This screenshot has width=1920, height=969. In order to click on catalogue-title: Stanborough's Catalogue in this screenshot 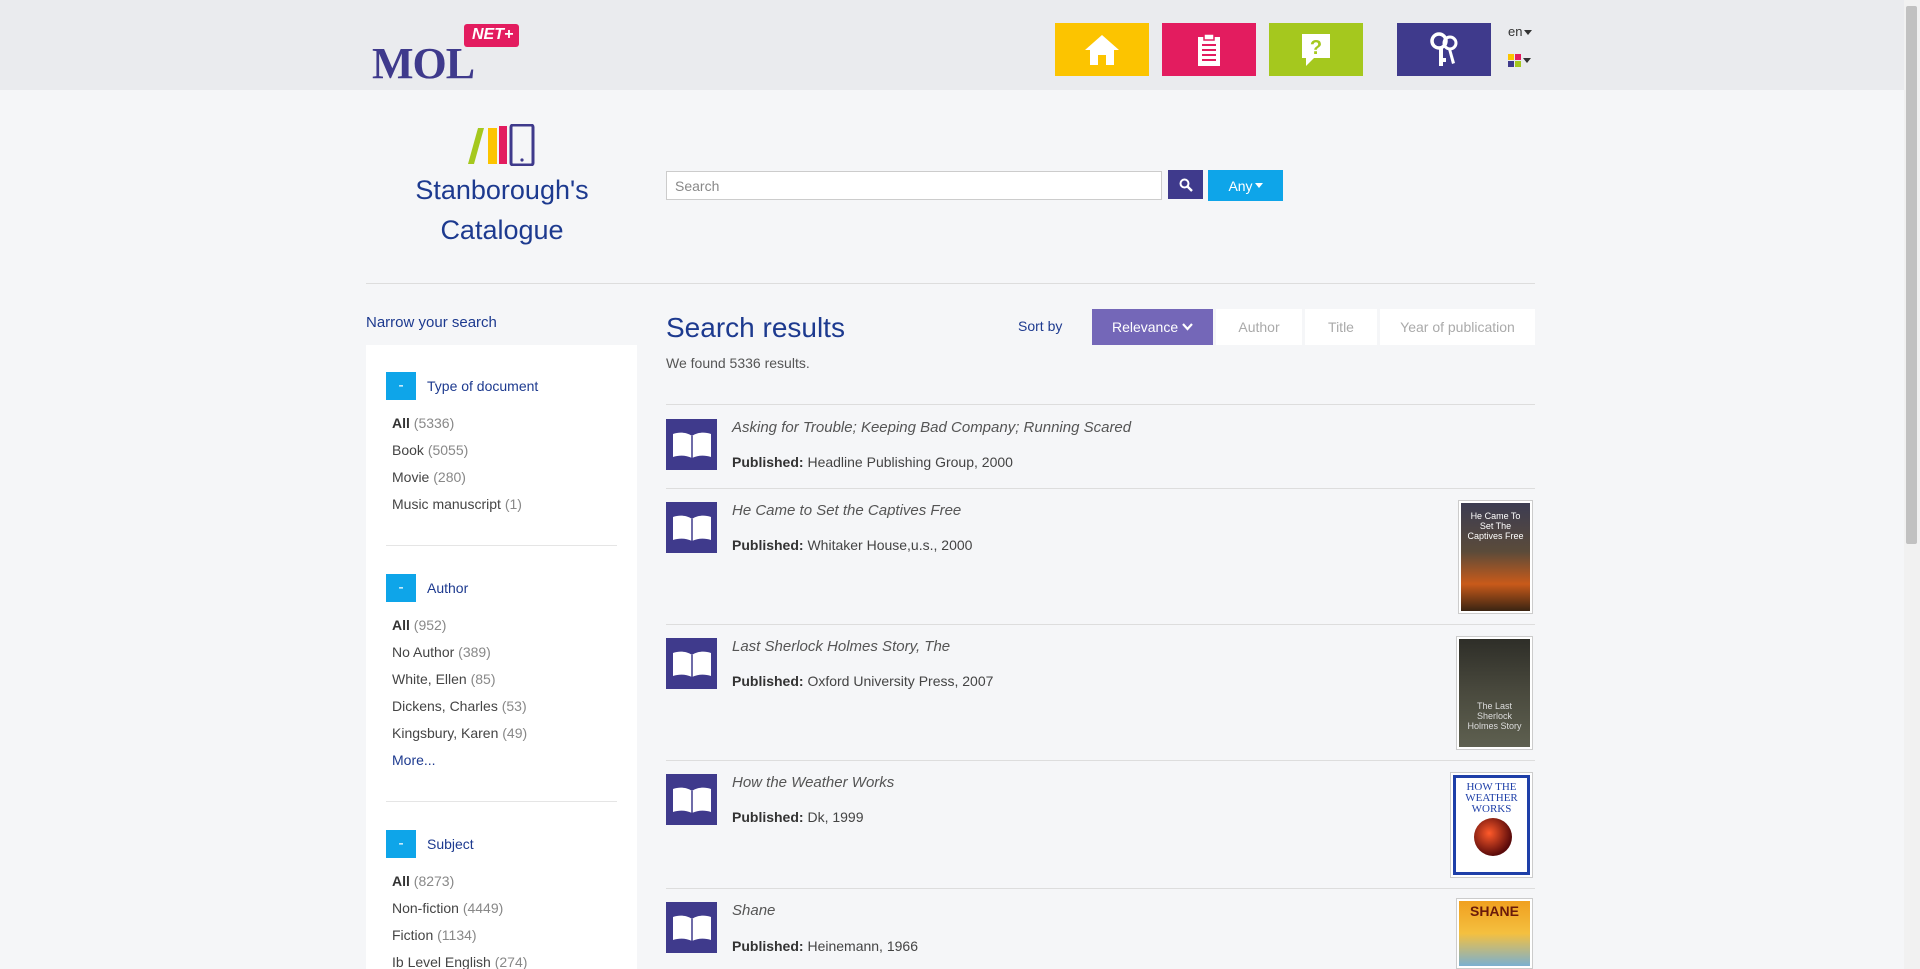, I will do `click(502, 210)`.